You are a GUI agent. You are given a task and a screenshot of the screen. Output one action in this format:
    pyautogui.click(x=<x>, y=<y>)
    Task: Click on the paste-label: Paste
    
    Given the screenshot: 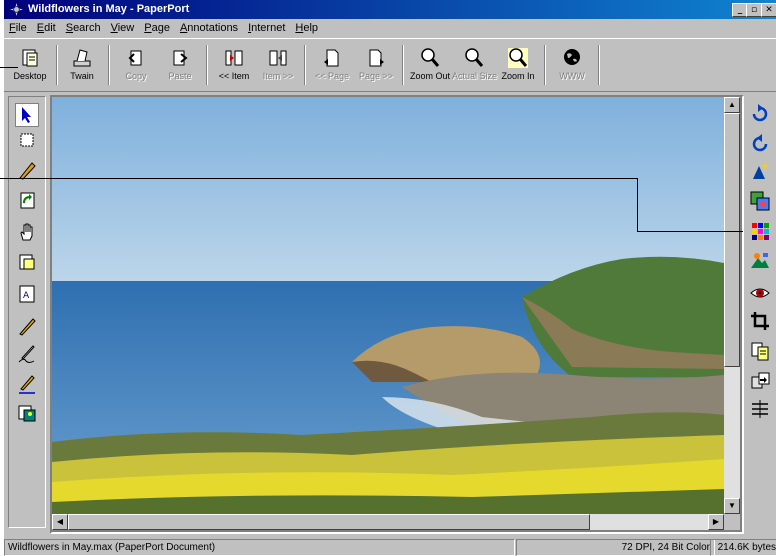 What is the action you would take?
    pyautogui.click(x=180, y=76)
    